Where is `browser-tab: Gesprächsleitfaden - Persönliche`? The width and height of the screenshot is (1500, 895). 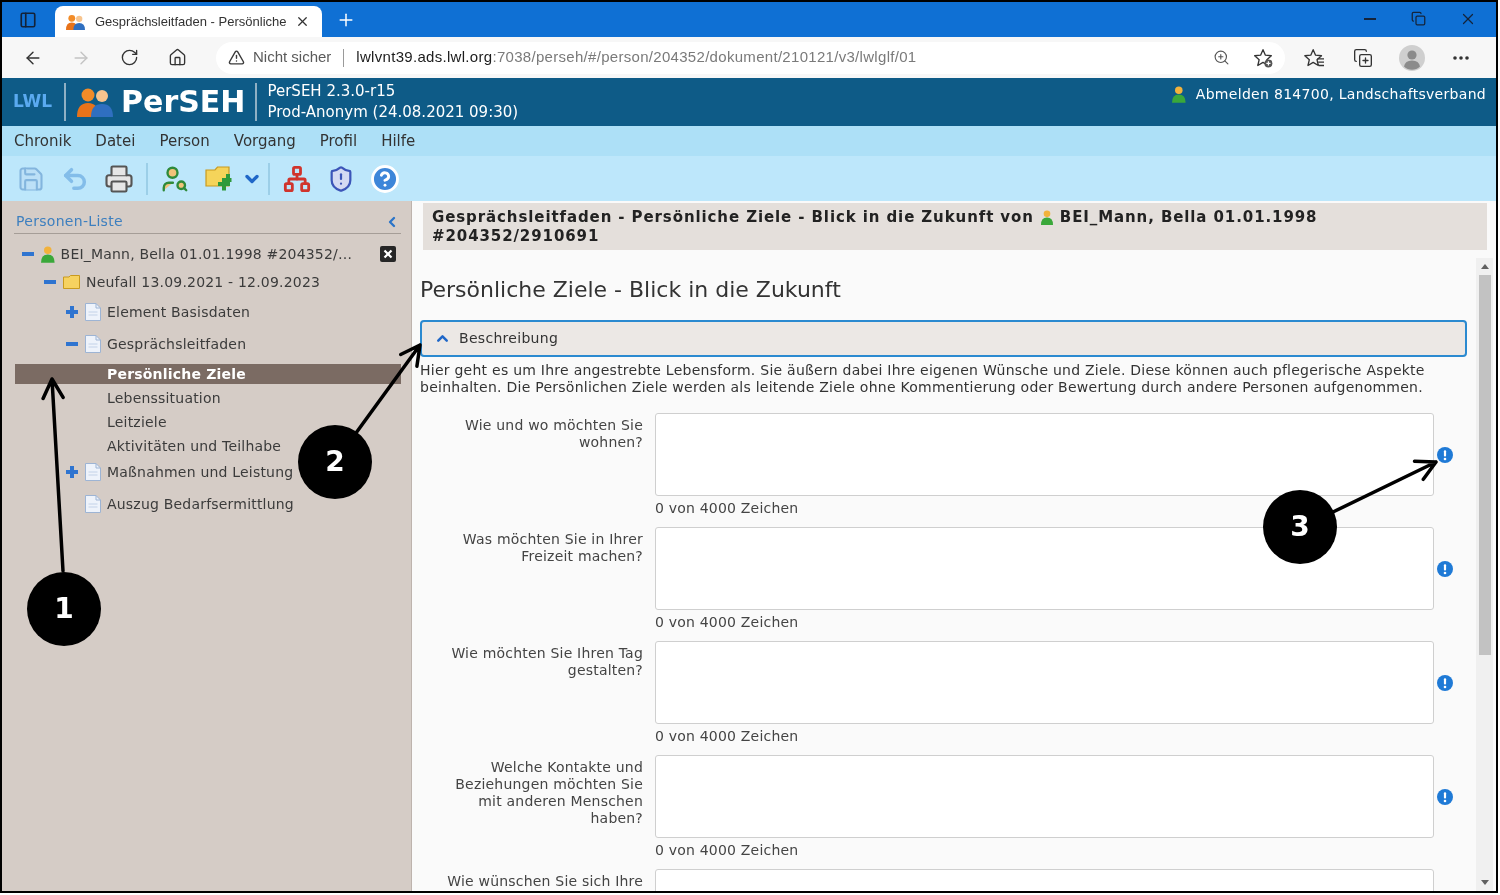
browser-tab: Gesprächsleitfaden - Persönliche is located at coordinates (188, 21).